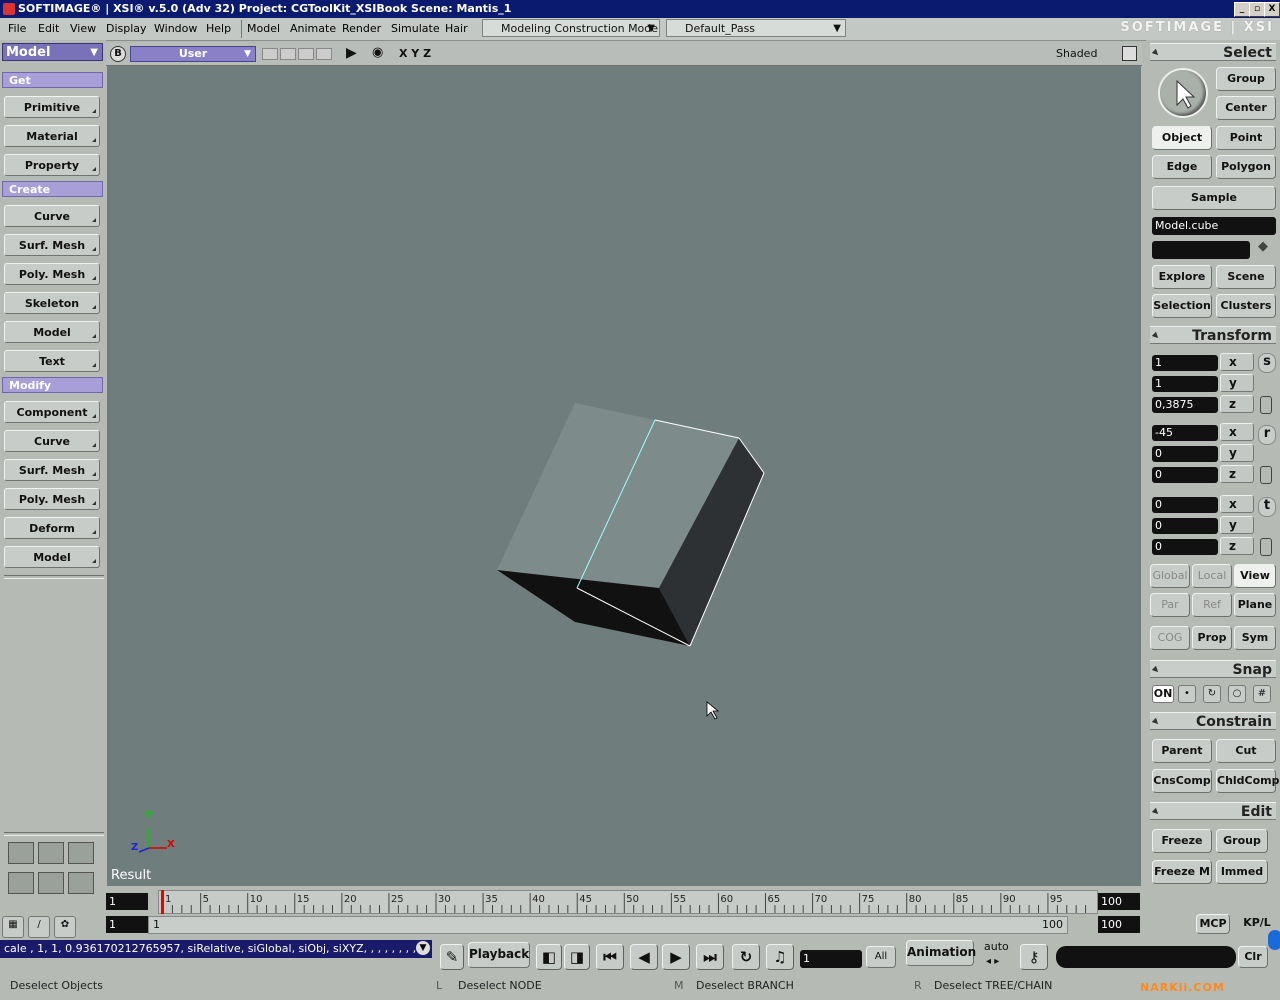 The image size is (1280, 1000). I want to click on translate-x-button: x, so click(1237, 504).